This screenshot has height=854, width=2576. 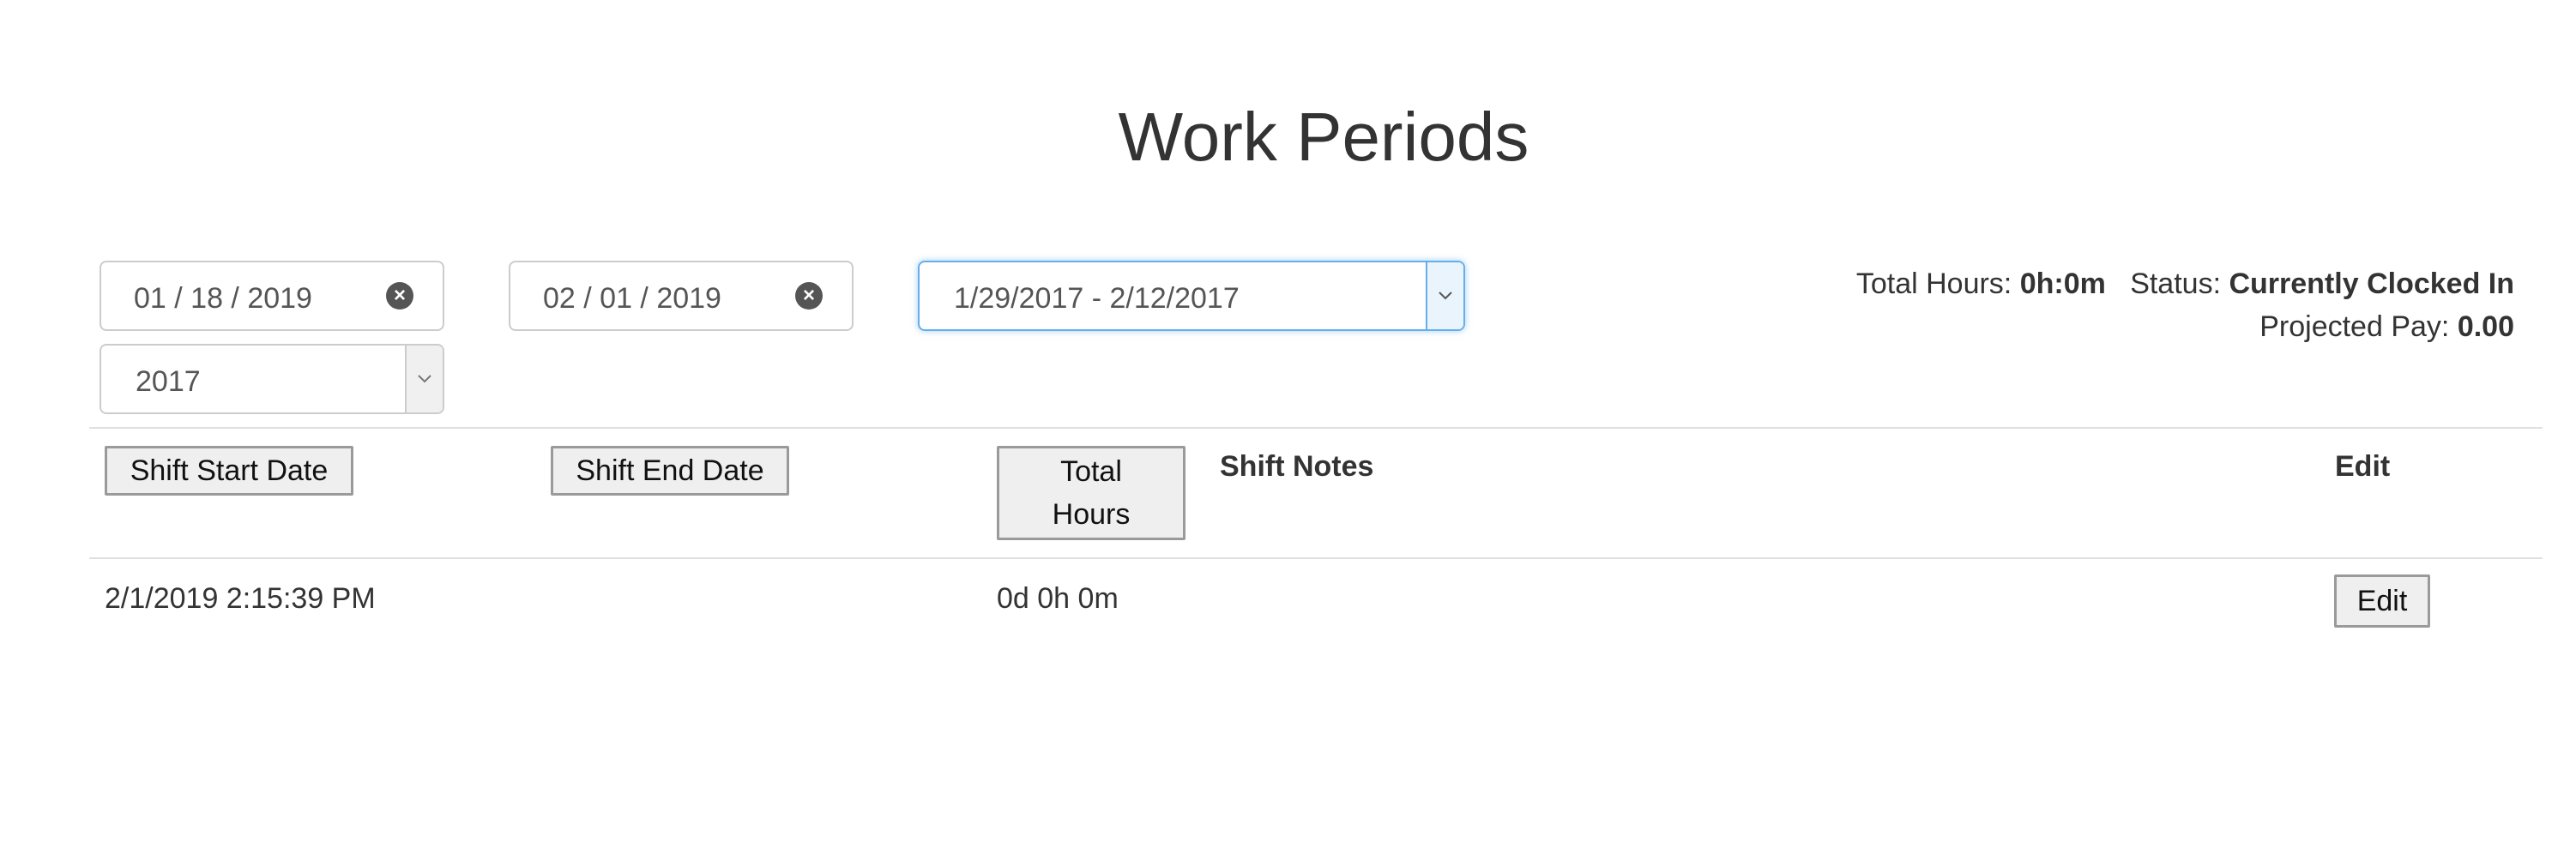 I want to click on period-select-value: 1/29/2017 - 2/12/2017, so click(x=1097, y=298).